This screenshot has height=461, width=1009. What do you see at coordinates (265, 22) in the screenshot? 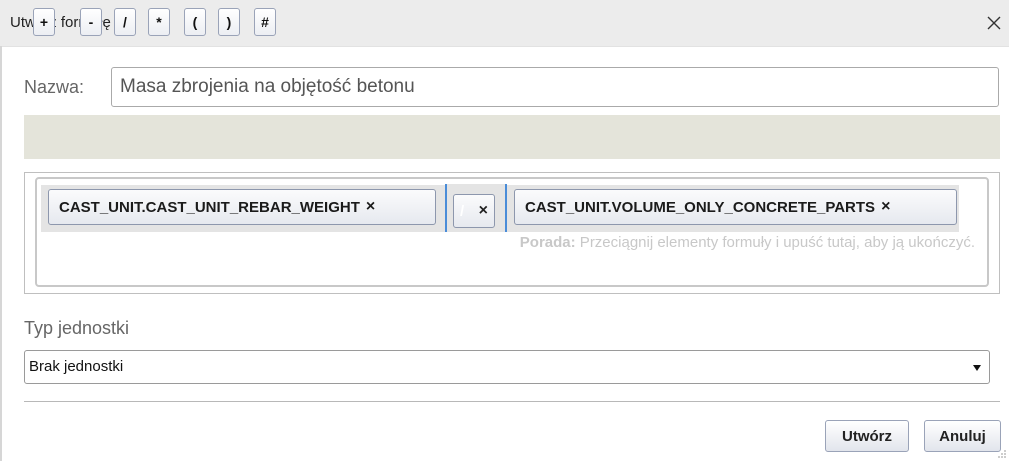
I see `operator-hash-button: #` at bounding box center [265, 22].